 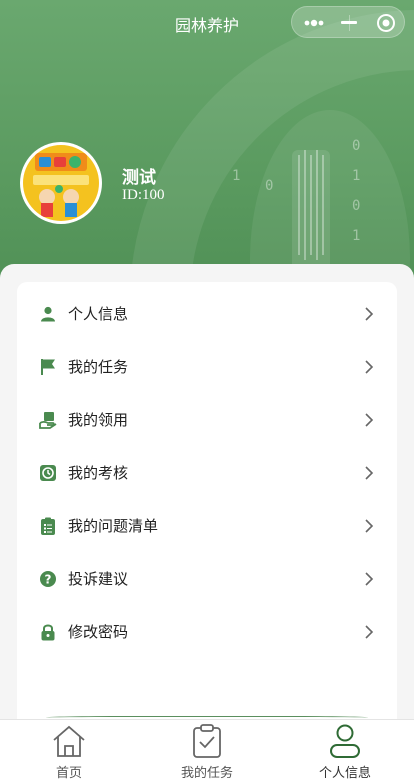 What do you see at coordinates (98, 473) in the screenshot?
I see `menu-item-label: 我的考核` at bounding box center [98, 473].